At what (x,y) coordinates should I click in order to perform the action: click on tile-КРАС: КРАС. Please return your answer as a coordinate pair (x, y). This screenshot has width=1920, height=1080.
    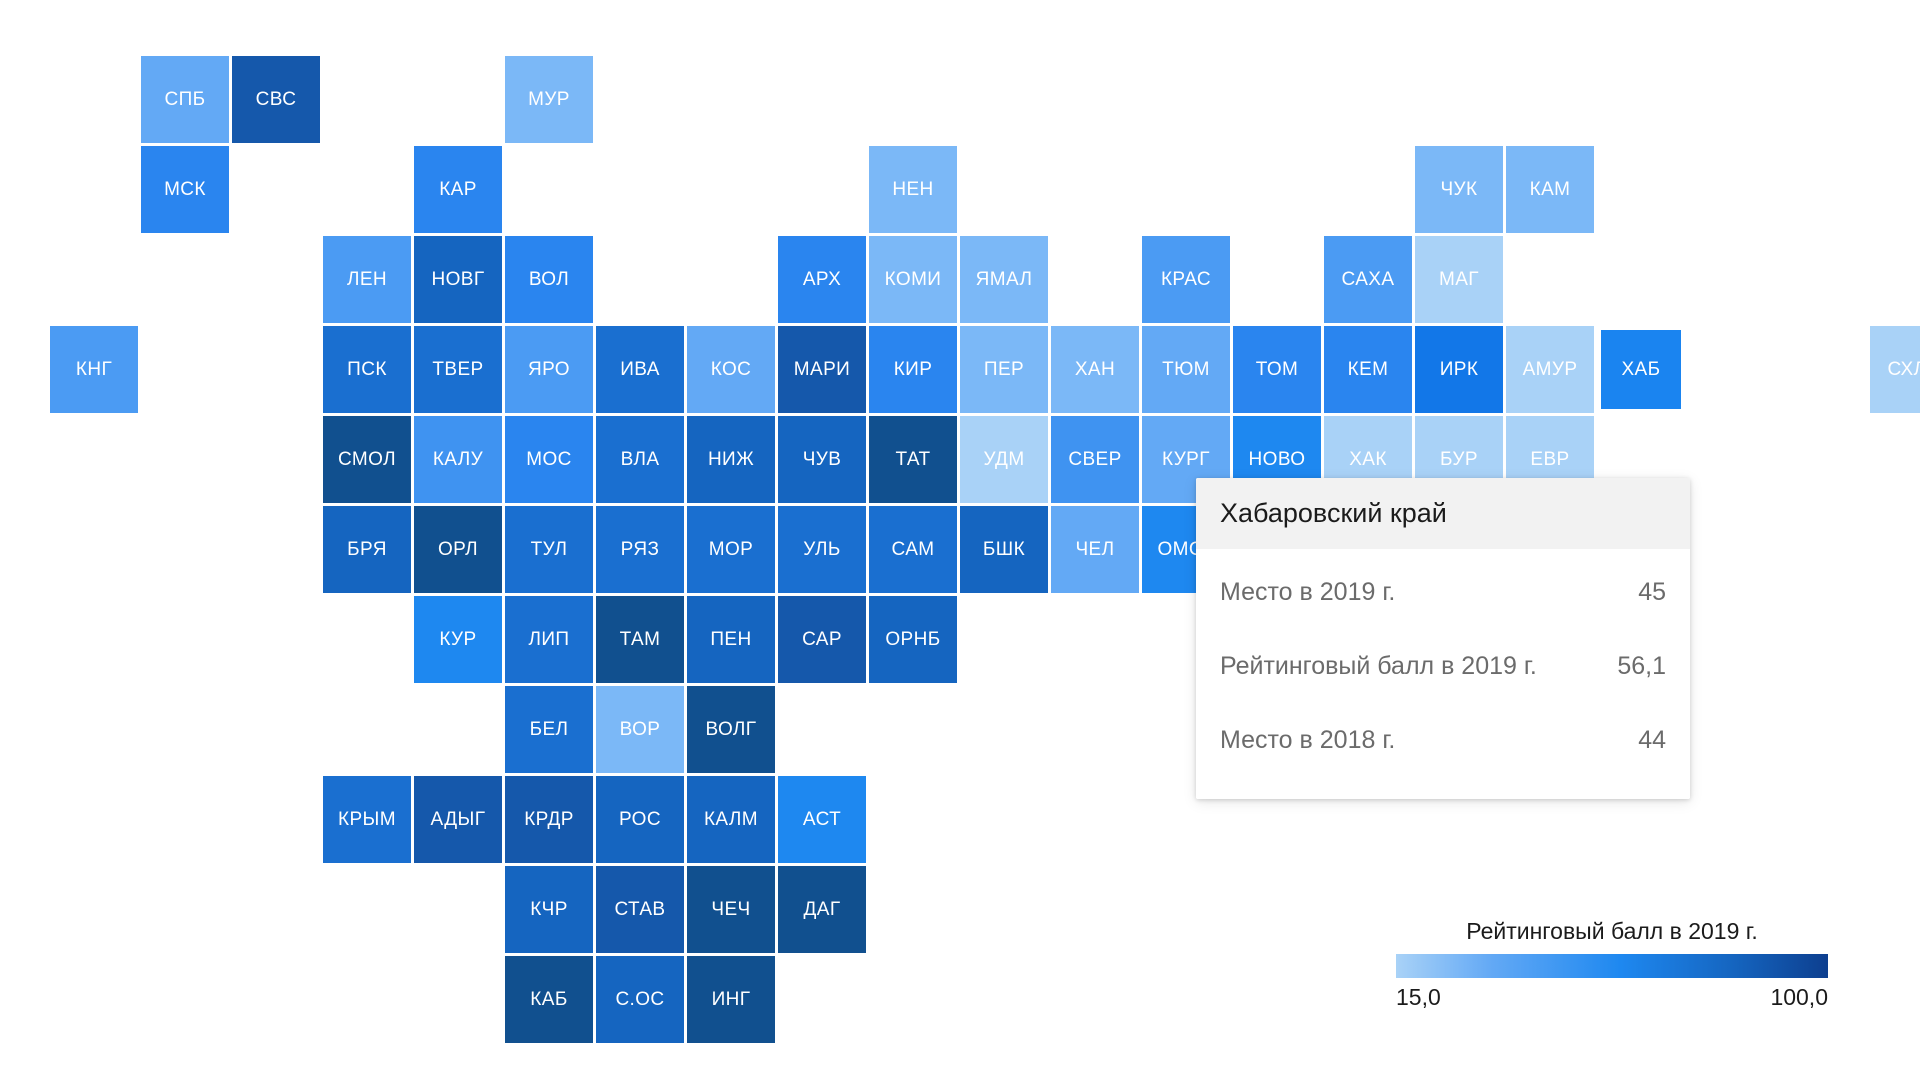
    Looking at the image, I should click on (1186, 279).